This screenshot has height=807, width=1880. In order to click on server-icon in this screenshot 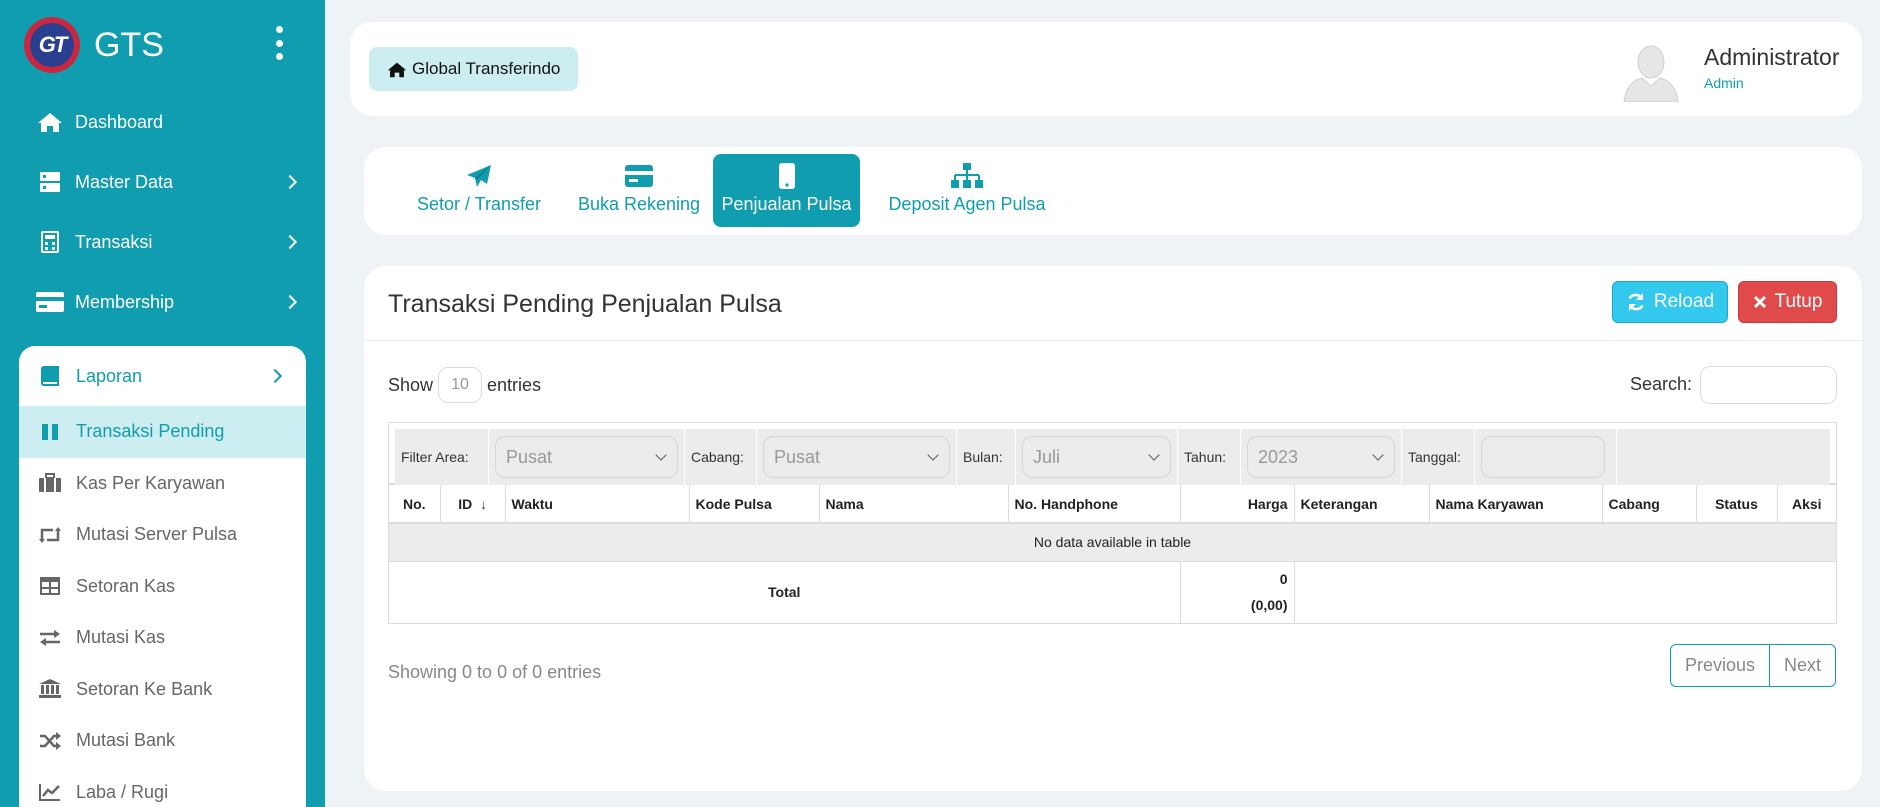, I will do `click(50, 182)`.